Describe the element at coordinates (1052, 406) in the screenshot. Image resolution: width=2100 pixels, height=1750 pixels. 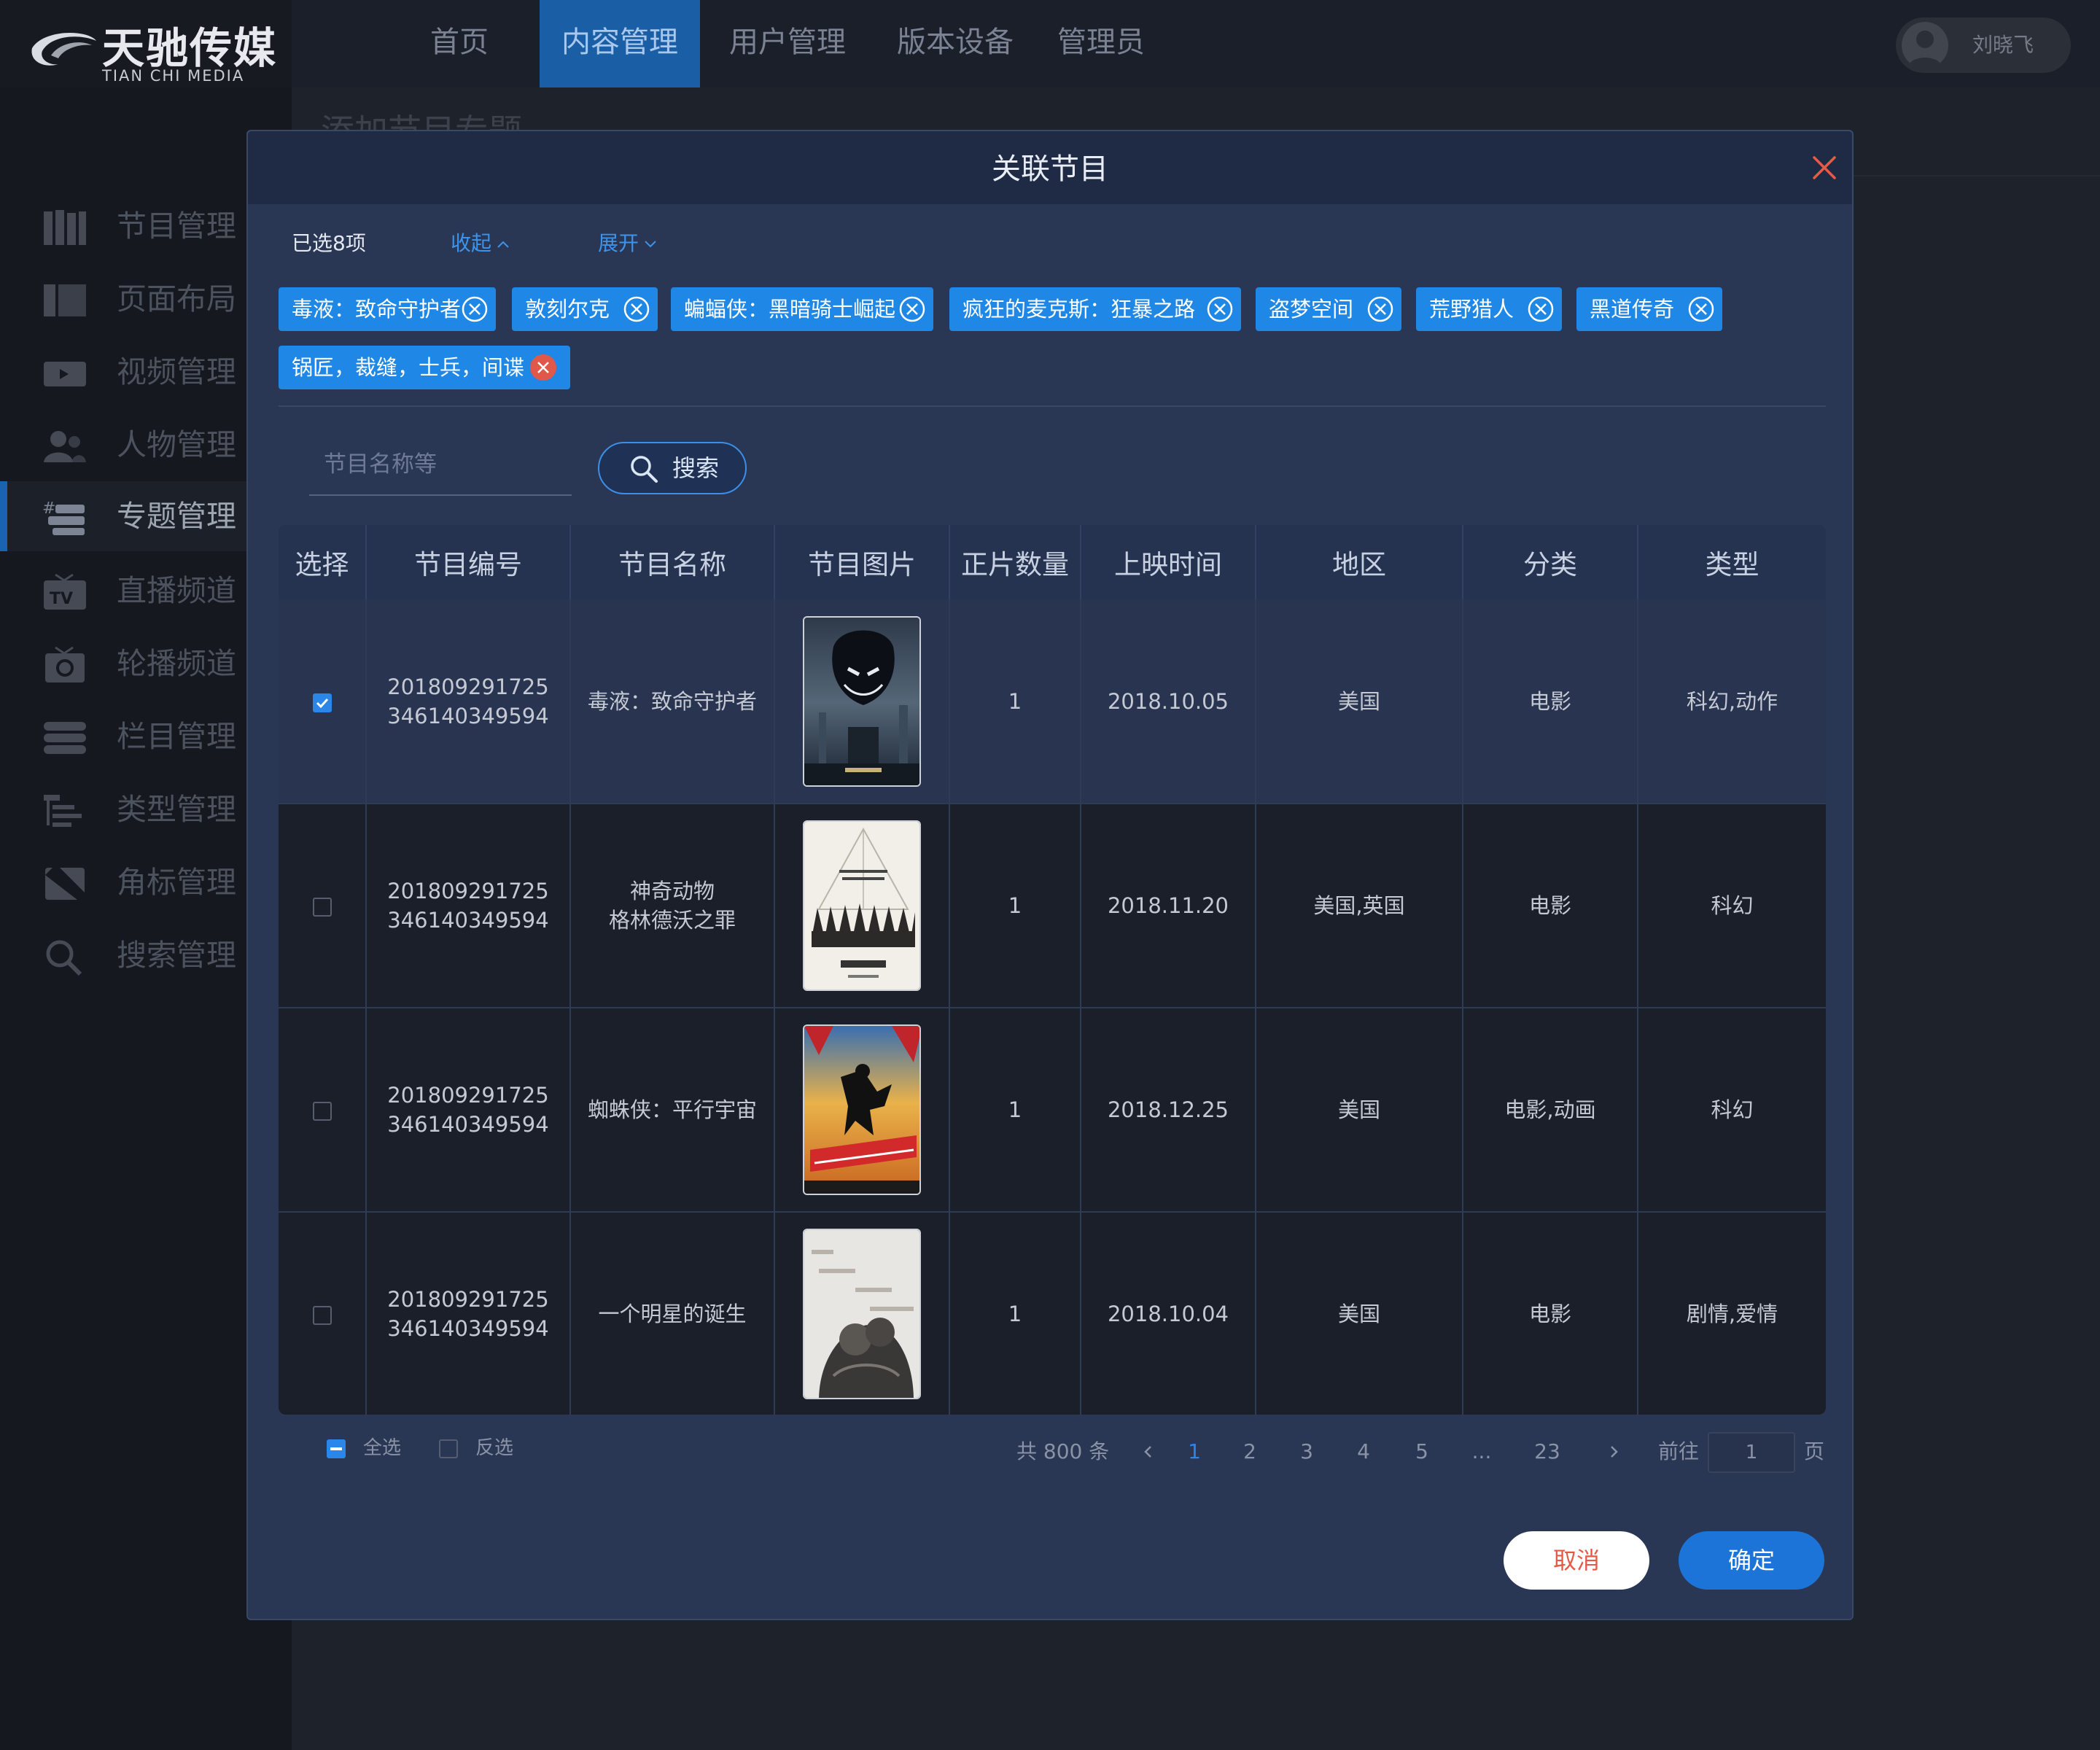
I see `tags-divider` at that location.